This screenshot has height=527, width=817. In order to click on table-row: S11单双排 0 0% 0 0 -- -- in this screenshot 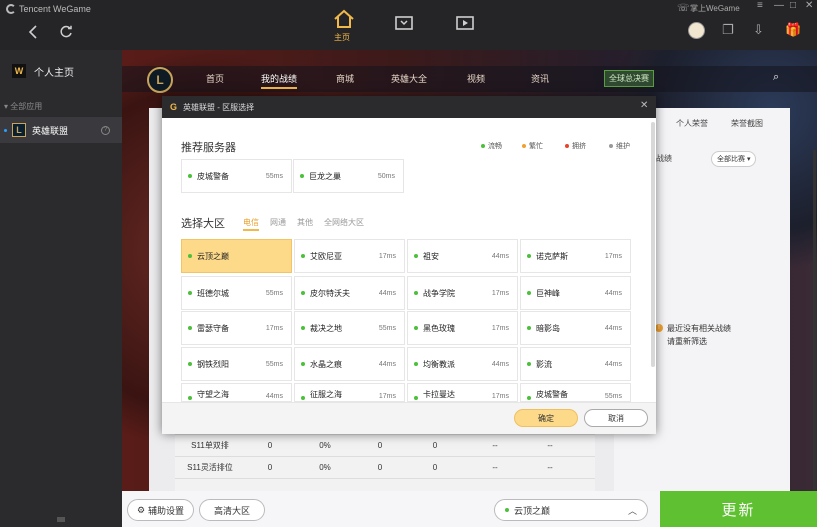, I will do `click(385, 446)`.